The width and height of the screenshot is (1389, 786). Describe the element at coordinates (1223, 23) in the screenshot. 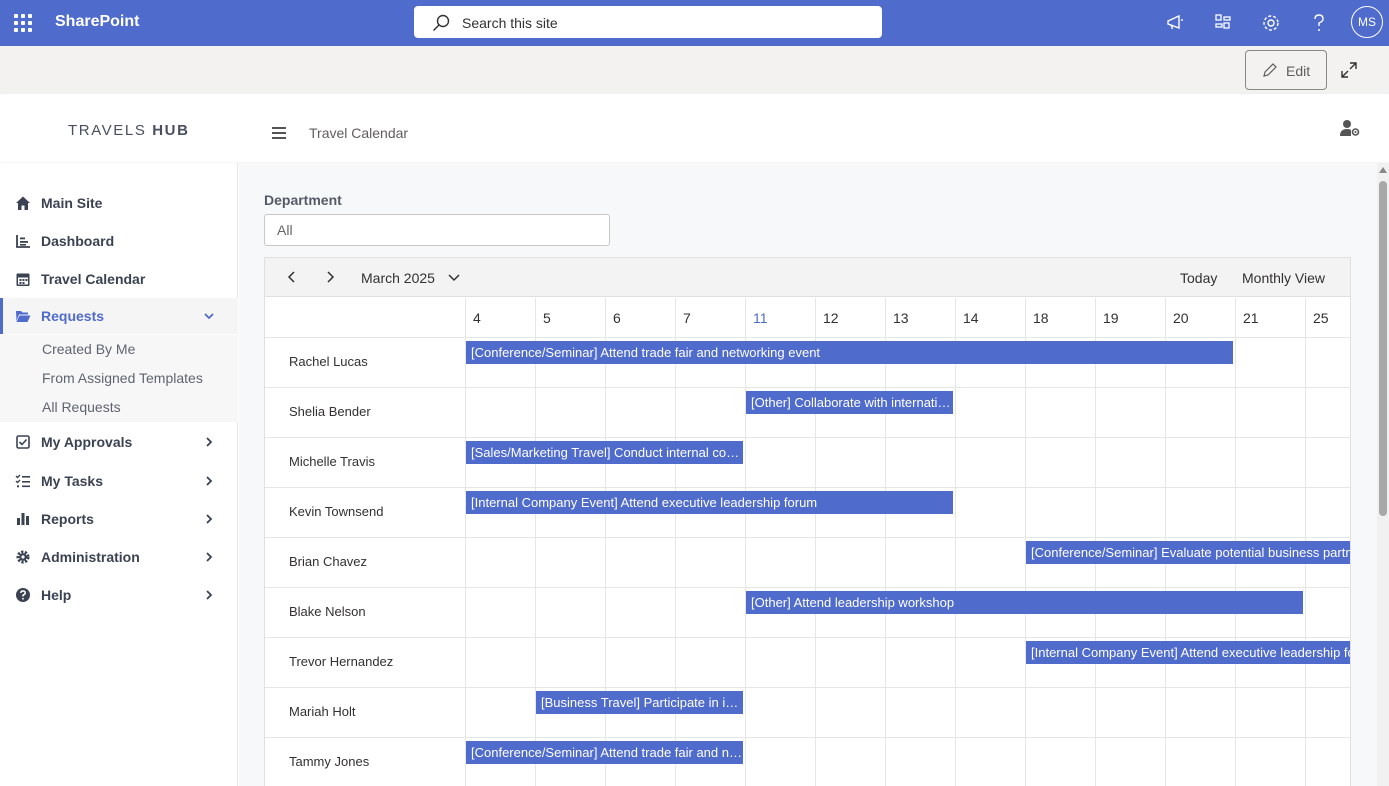

I see `app-connections-icon` at that location.